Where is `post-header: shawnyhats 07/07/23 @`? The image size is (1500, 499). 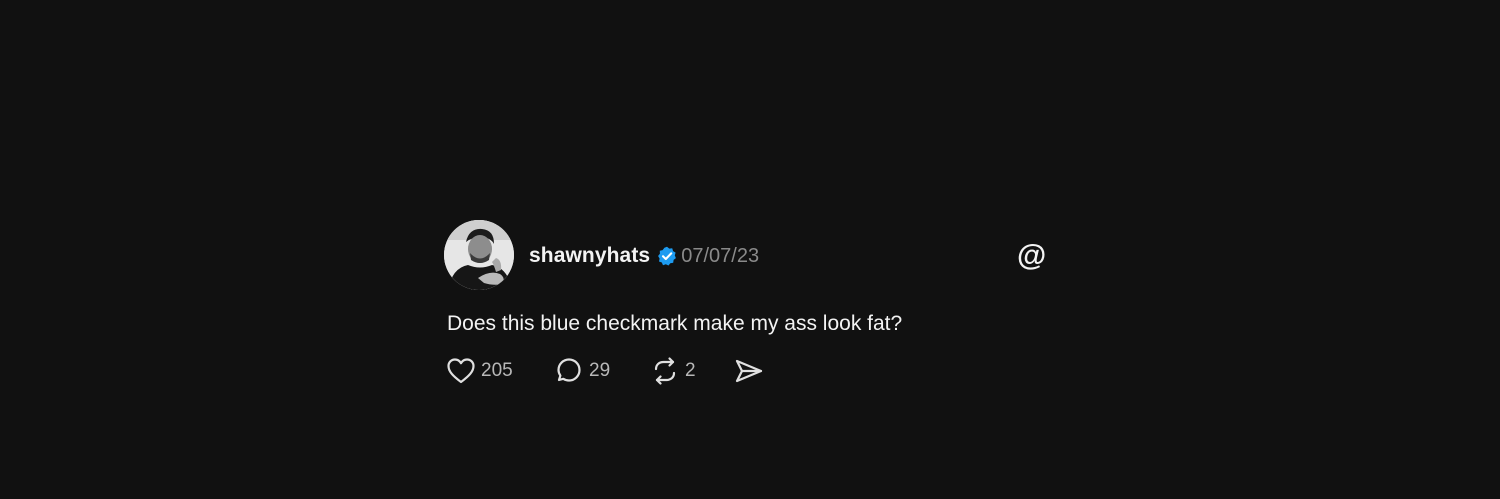 post-header: shawnyhats 07/07/23 @ is located at coordinates (746, 256).